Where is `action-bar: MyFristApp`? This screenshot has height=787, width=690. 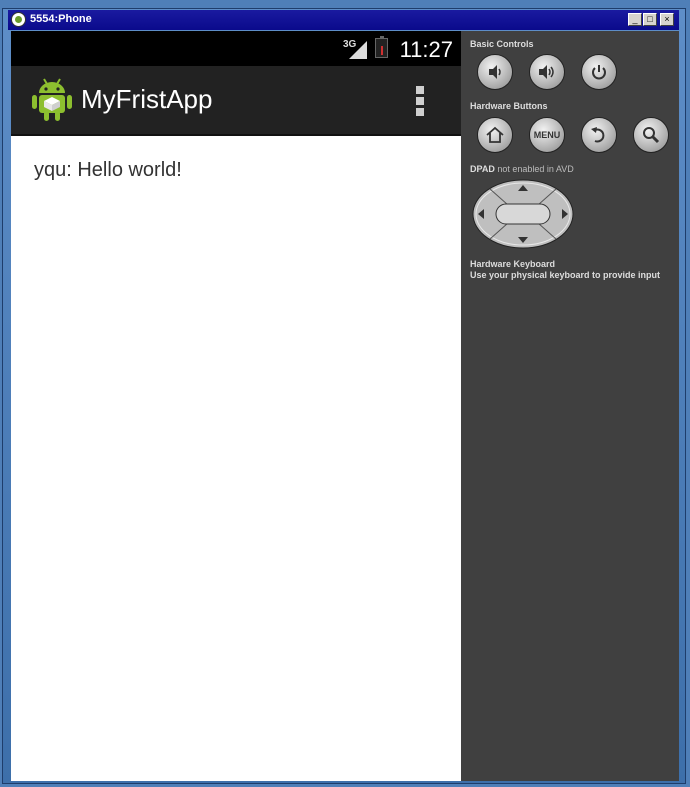
action-bar: MyFristApp is located at coordinates (236, 101).